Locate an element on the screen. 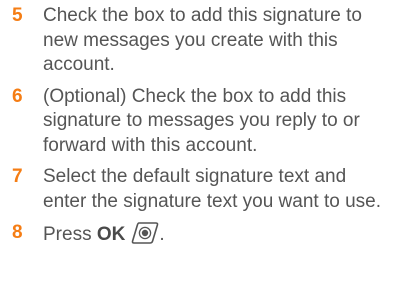 The width and height of the screenshot is (397, 289). step-text-before: Press is located at coordinates (70, 234).